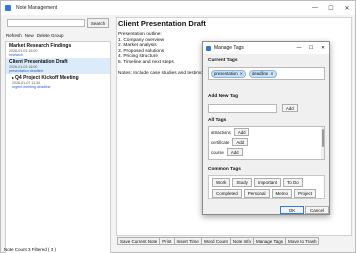  I want to click on dialog-titlebar: Manage Tags — ☐ ✕, so click(266, 48).